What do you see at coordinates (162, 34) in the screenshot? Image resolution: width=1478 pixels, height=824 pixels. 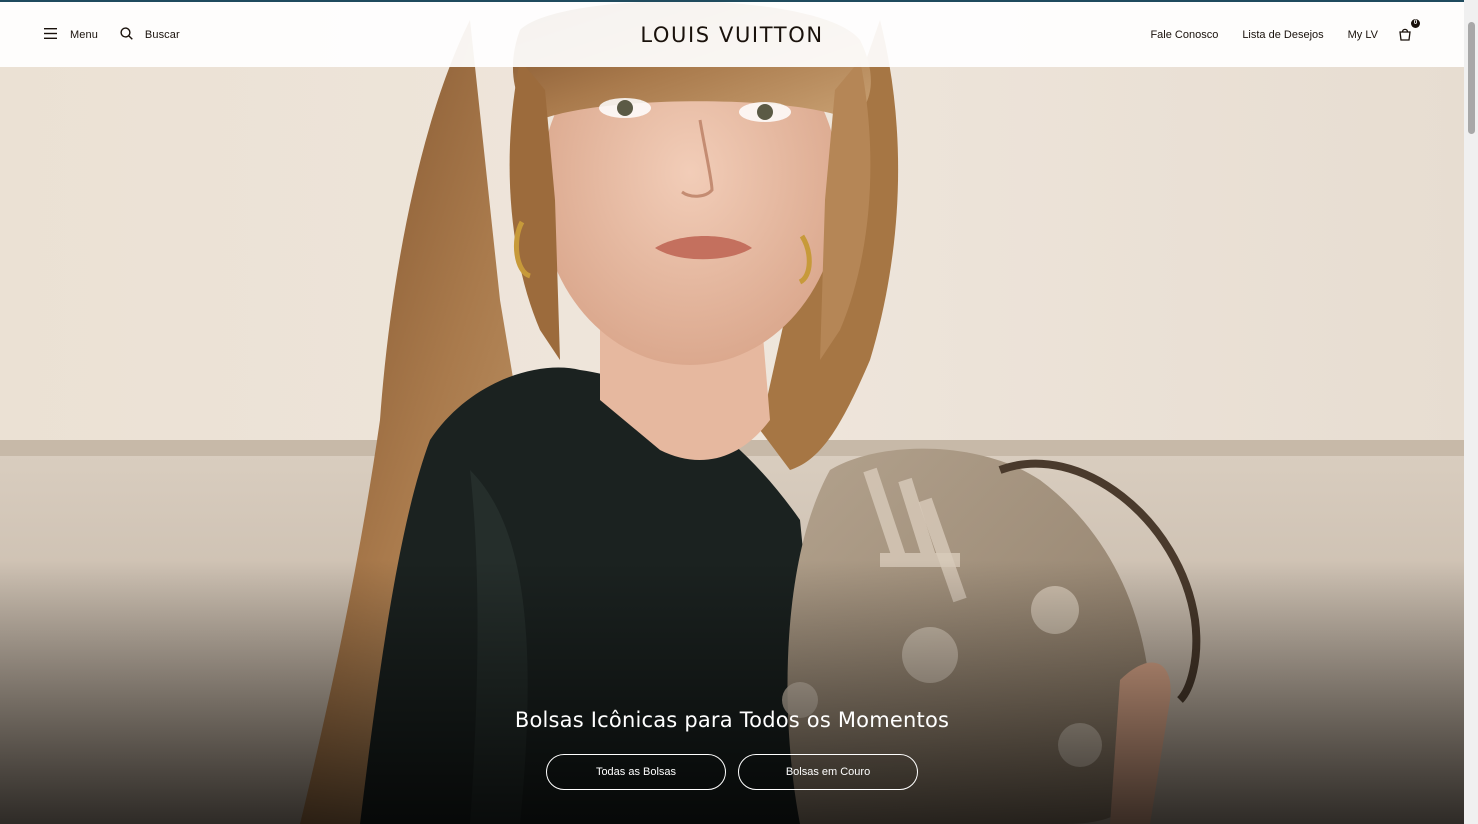 I see `search-label: Buscar` at bounding box center [162, 34].